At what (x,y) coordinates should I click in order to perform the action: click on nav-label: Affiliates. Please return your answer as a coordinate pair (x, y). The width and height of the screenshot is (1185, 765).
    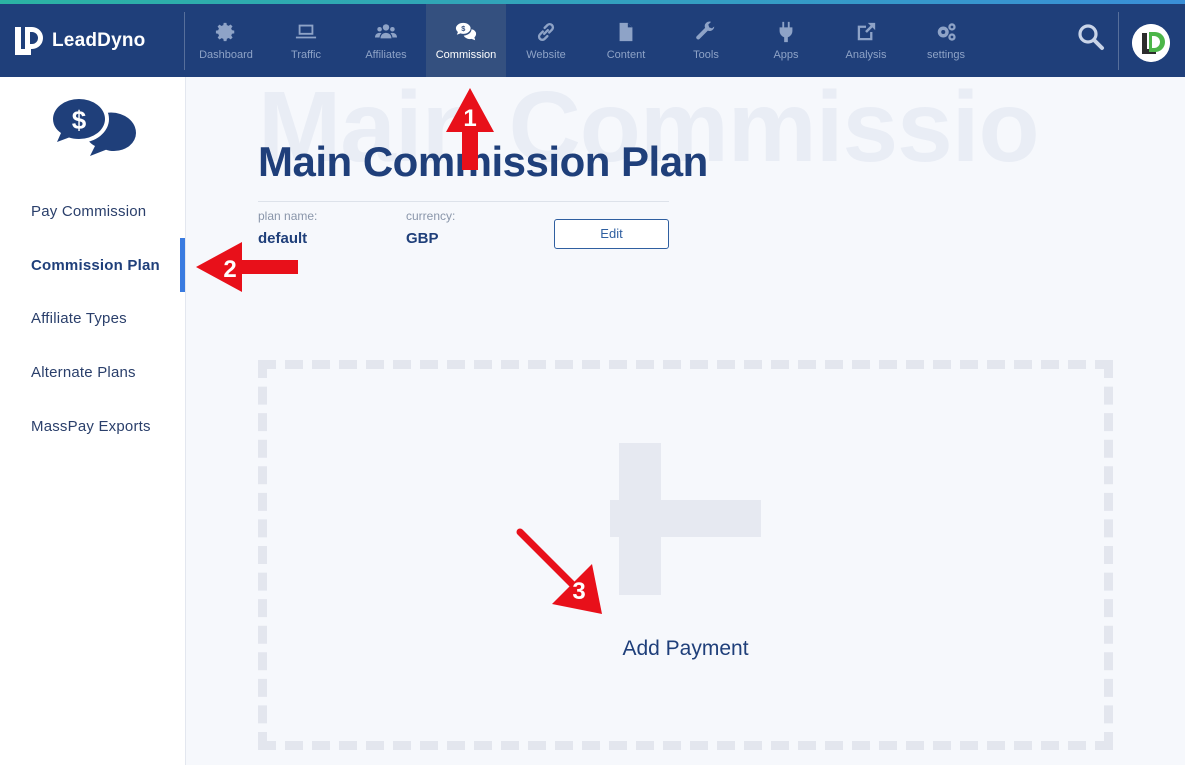
    Looking at the image, I should click on (386, 54).